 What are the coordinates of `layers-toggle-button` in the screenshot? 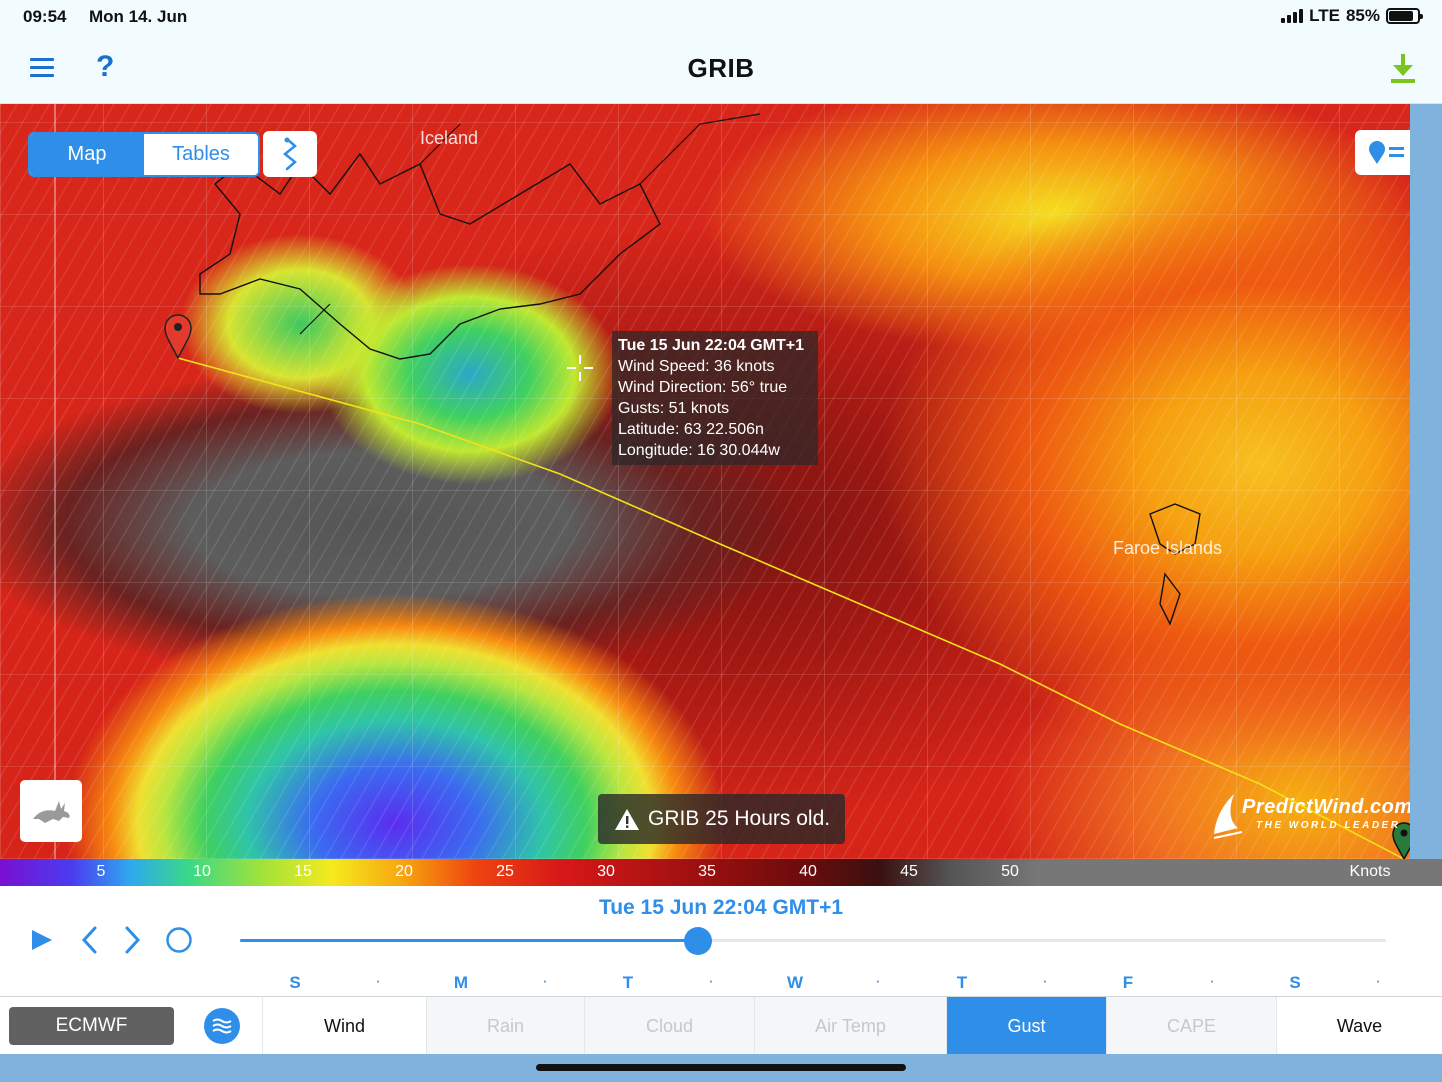 It's located at (222, 1026).